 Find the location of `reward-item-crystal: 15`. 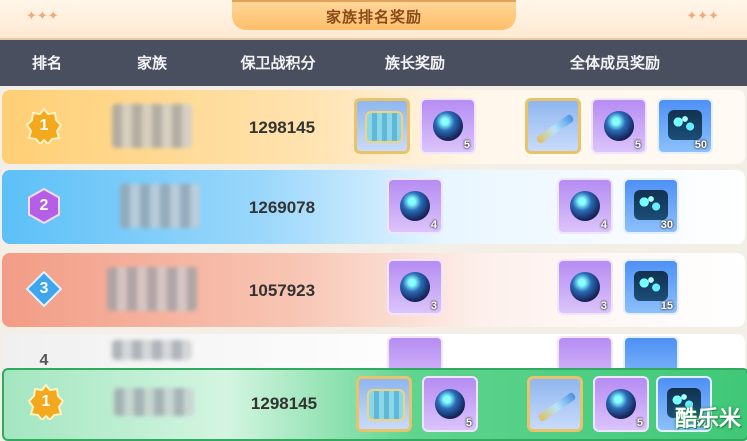

reward-item-crystal: 15 is located at coordinates (651, 287).